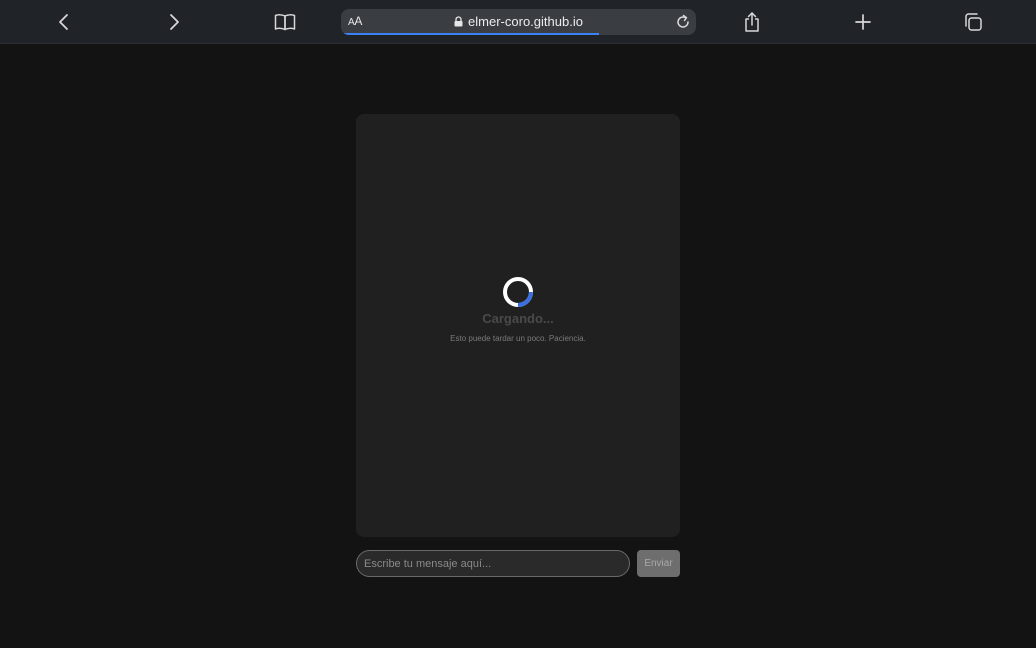 The height and width of the screenshot is (648, 1036). What do you see at coordinates (493, 563) in the screenshot?
I see `message-input` at bounding box center [493, 563].